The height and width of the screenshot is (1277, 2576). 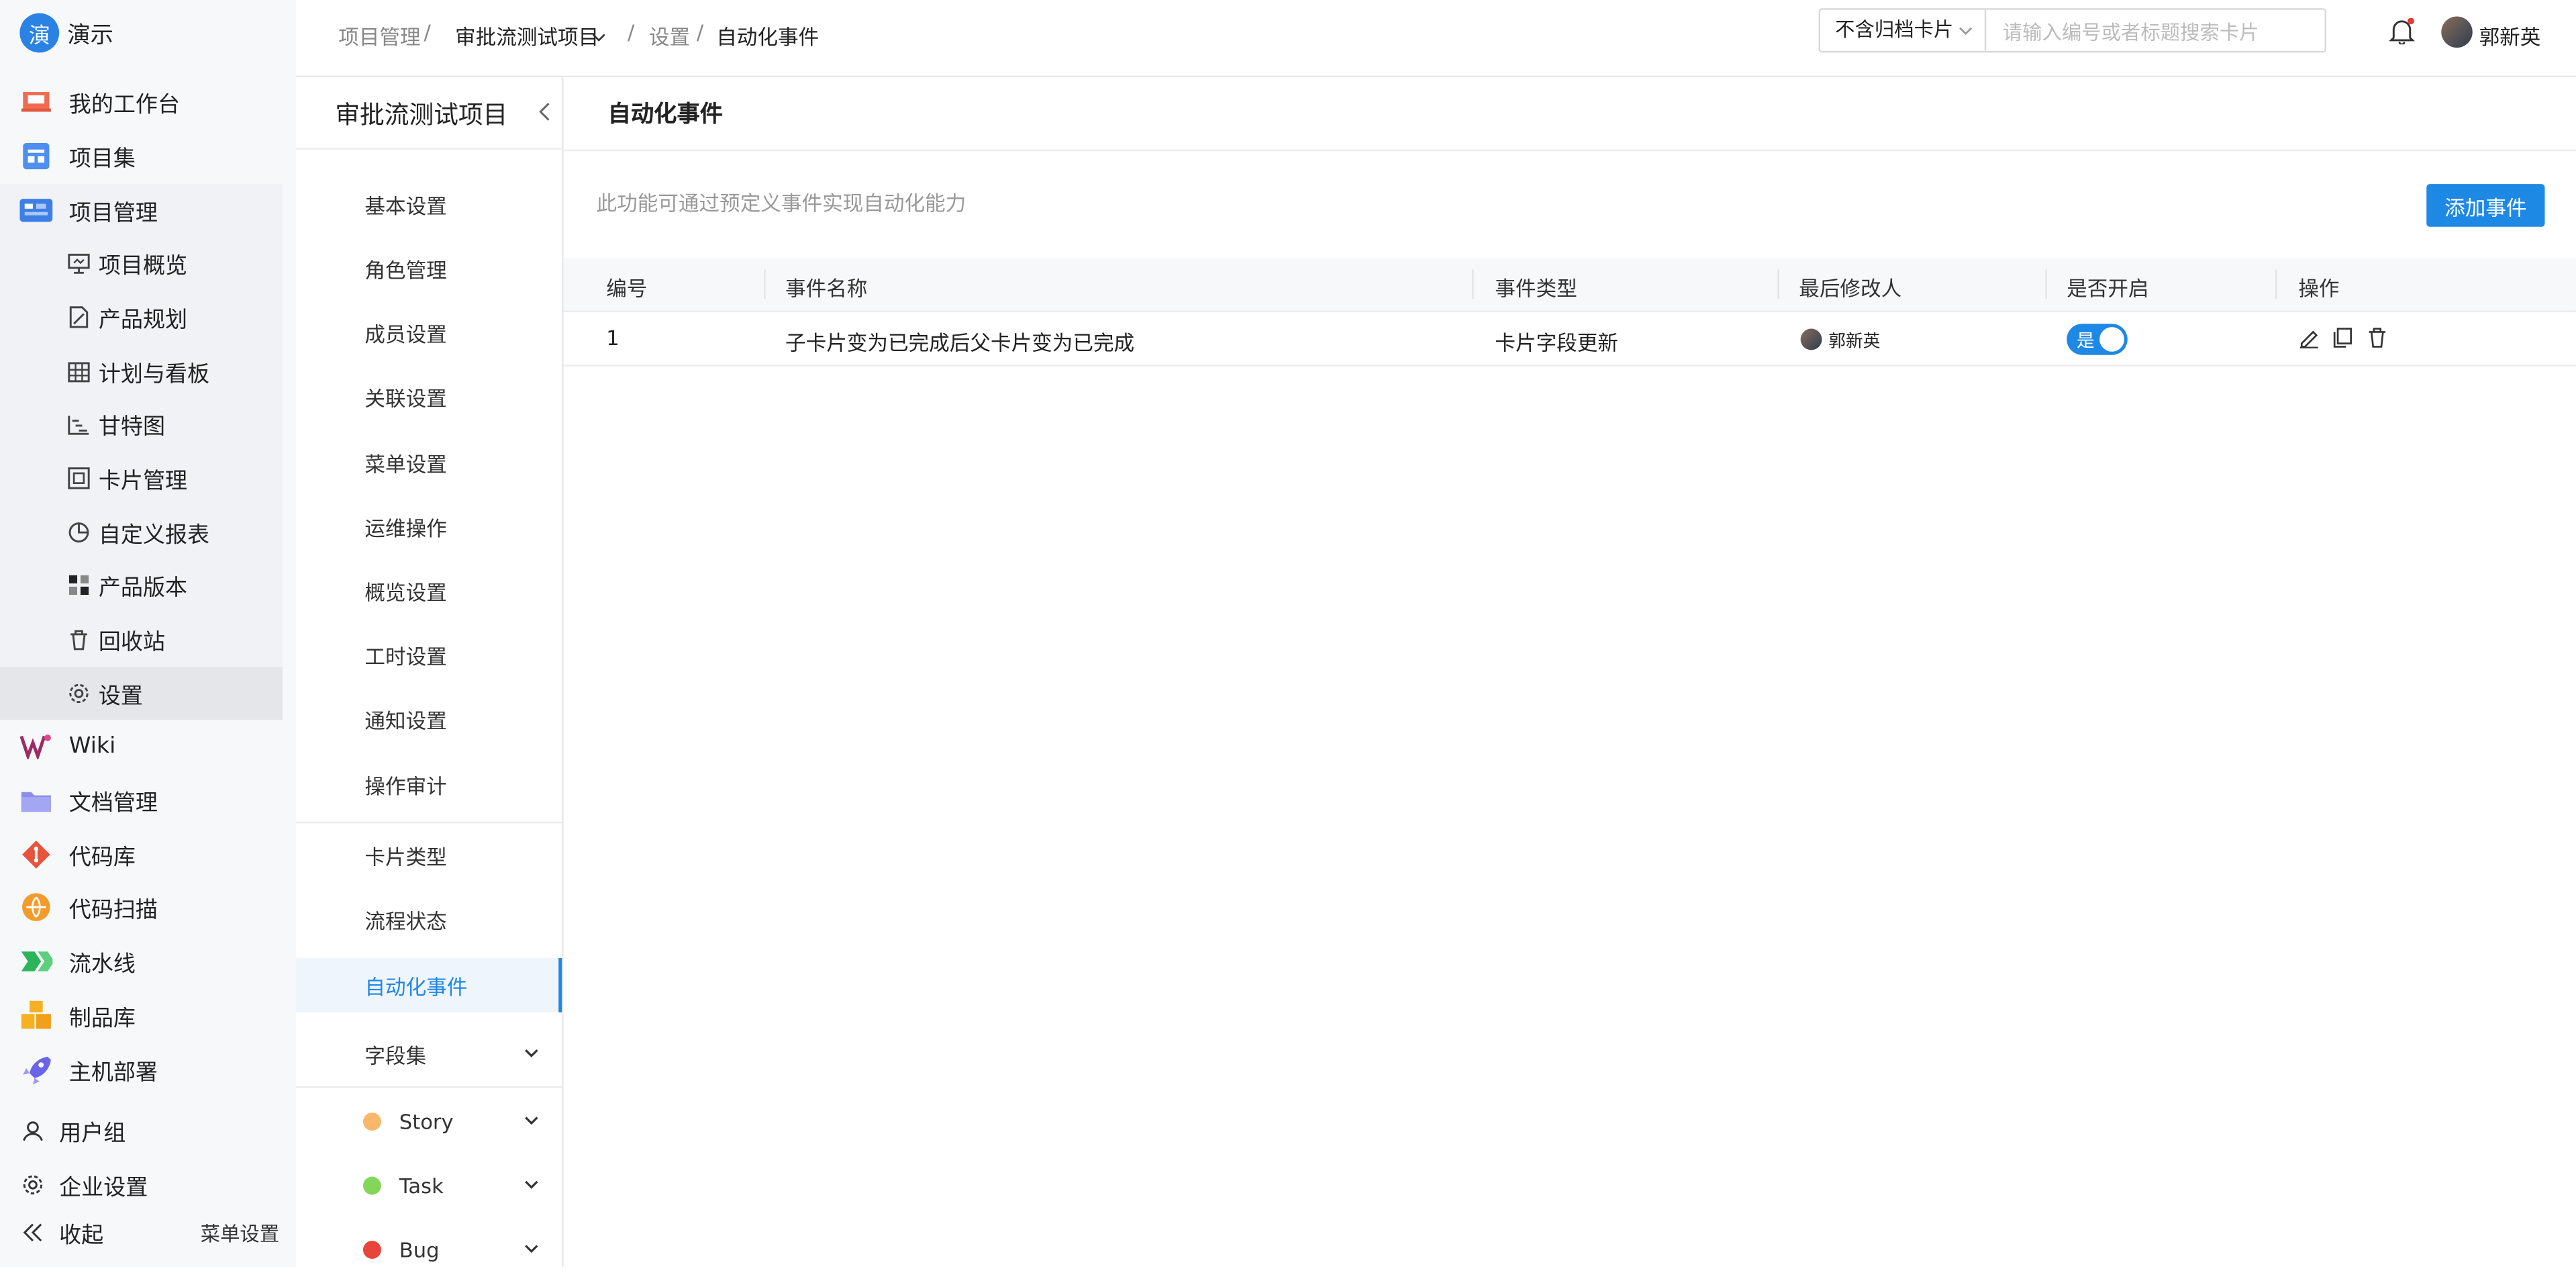 I want to click on sidebar-item-plan-board: 计划与看板, so click(x=141, y=371).